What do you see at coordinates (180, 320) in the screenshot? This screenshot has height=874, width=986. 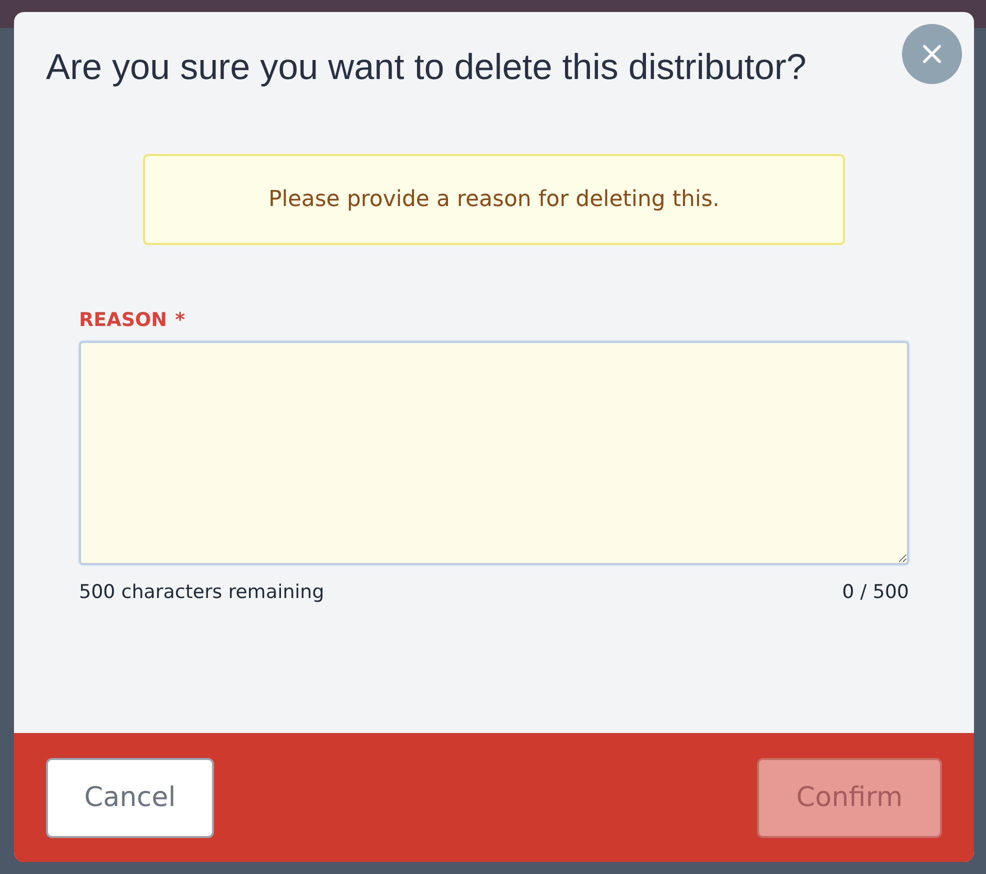 I see `required-mark: *` at bounding box center [180, 320].